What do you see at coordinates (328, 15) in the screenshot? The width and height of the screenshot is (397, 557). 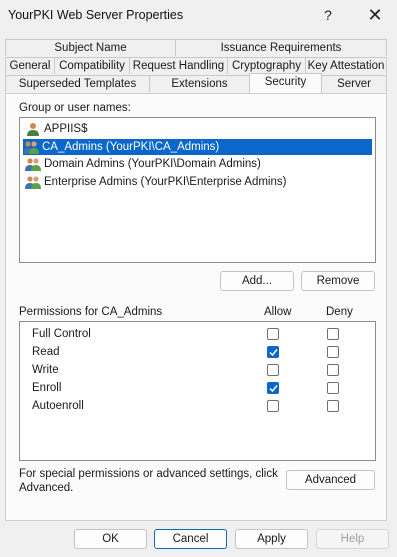 I see `help-button: ?` at bounding box center [328, 15].